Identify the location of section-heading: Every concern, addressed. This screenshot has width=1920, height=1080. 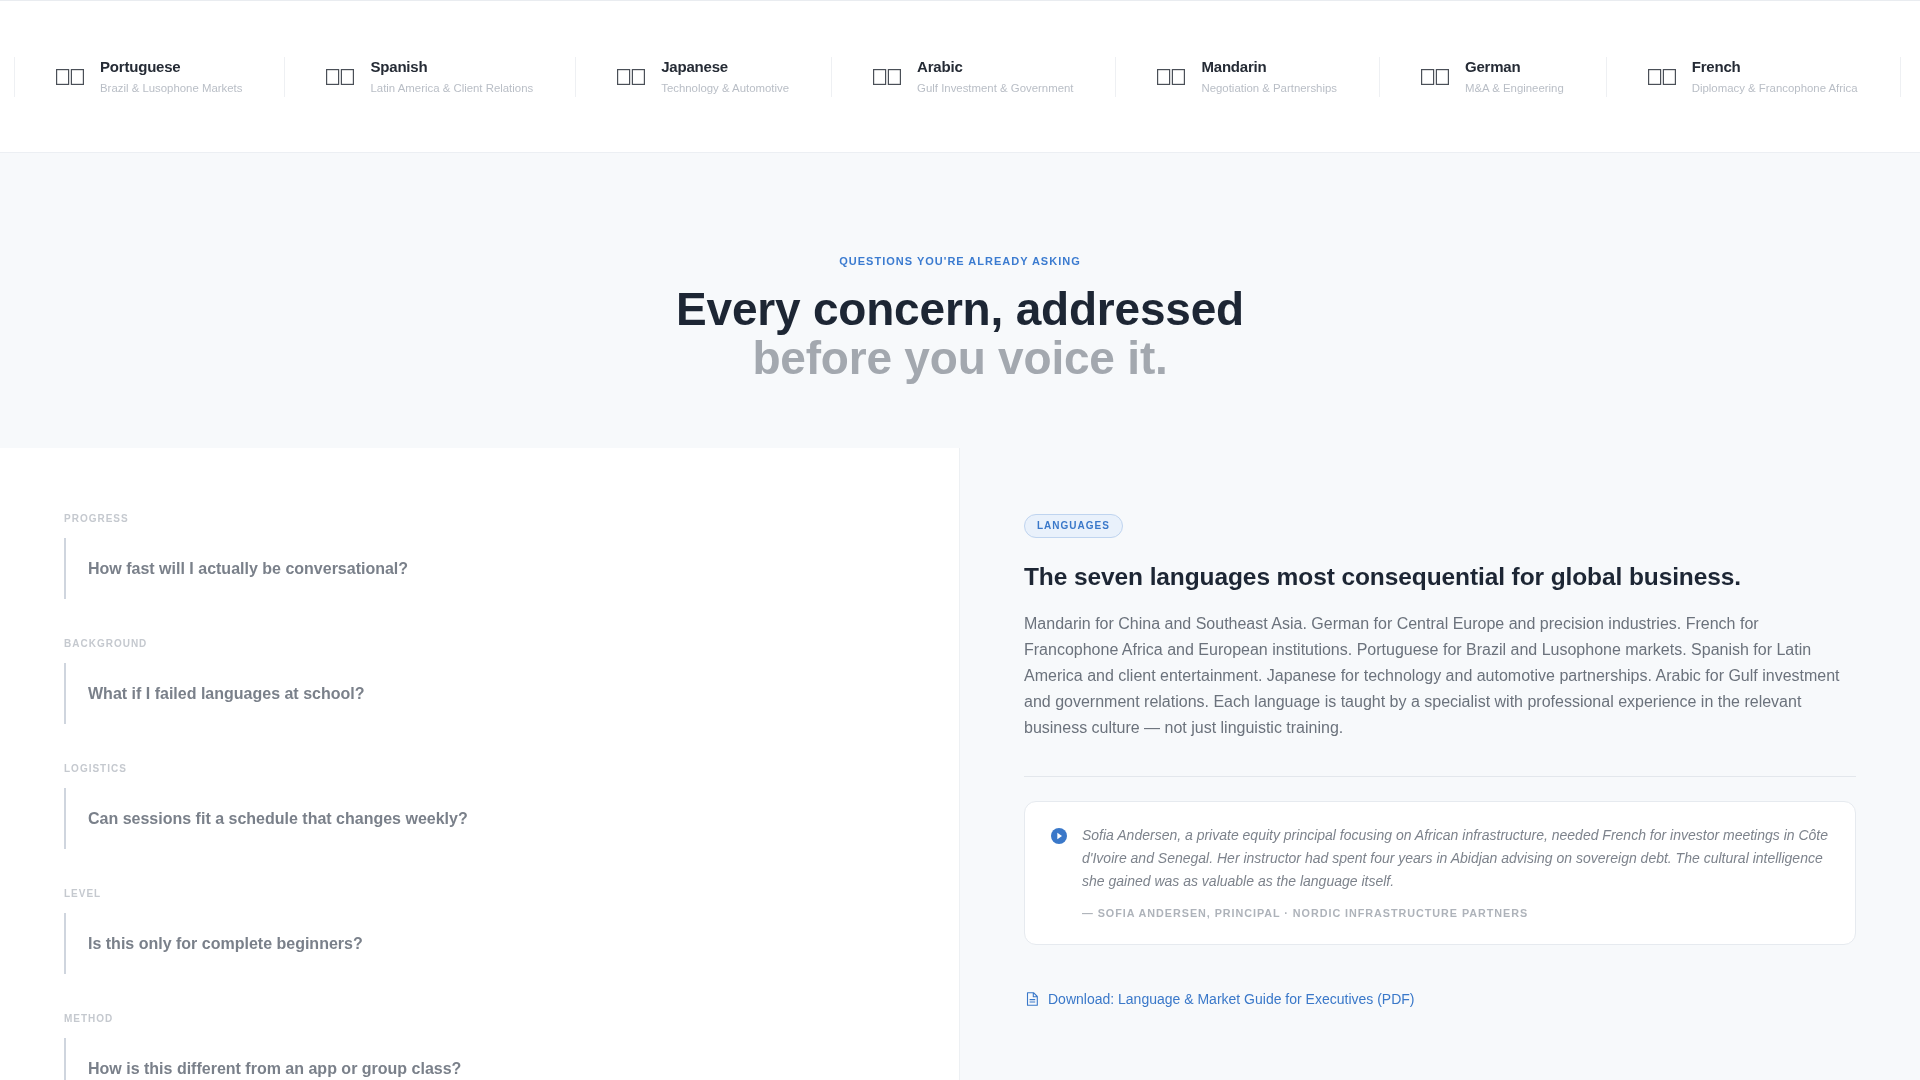
(960, 309).